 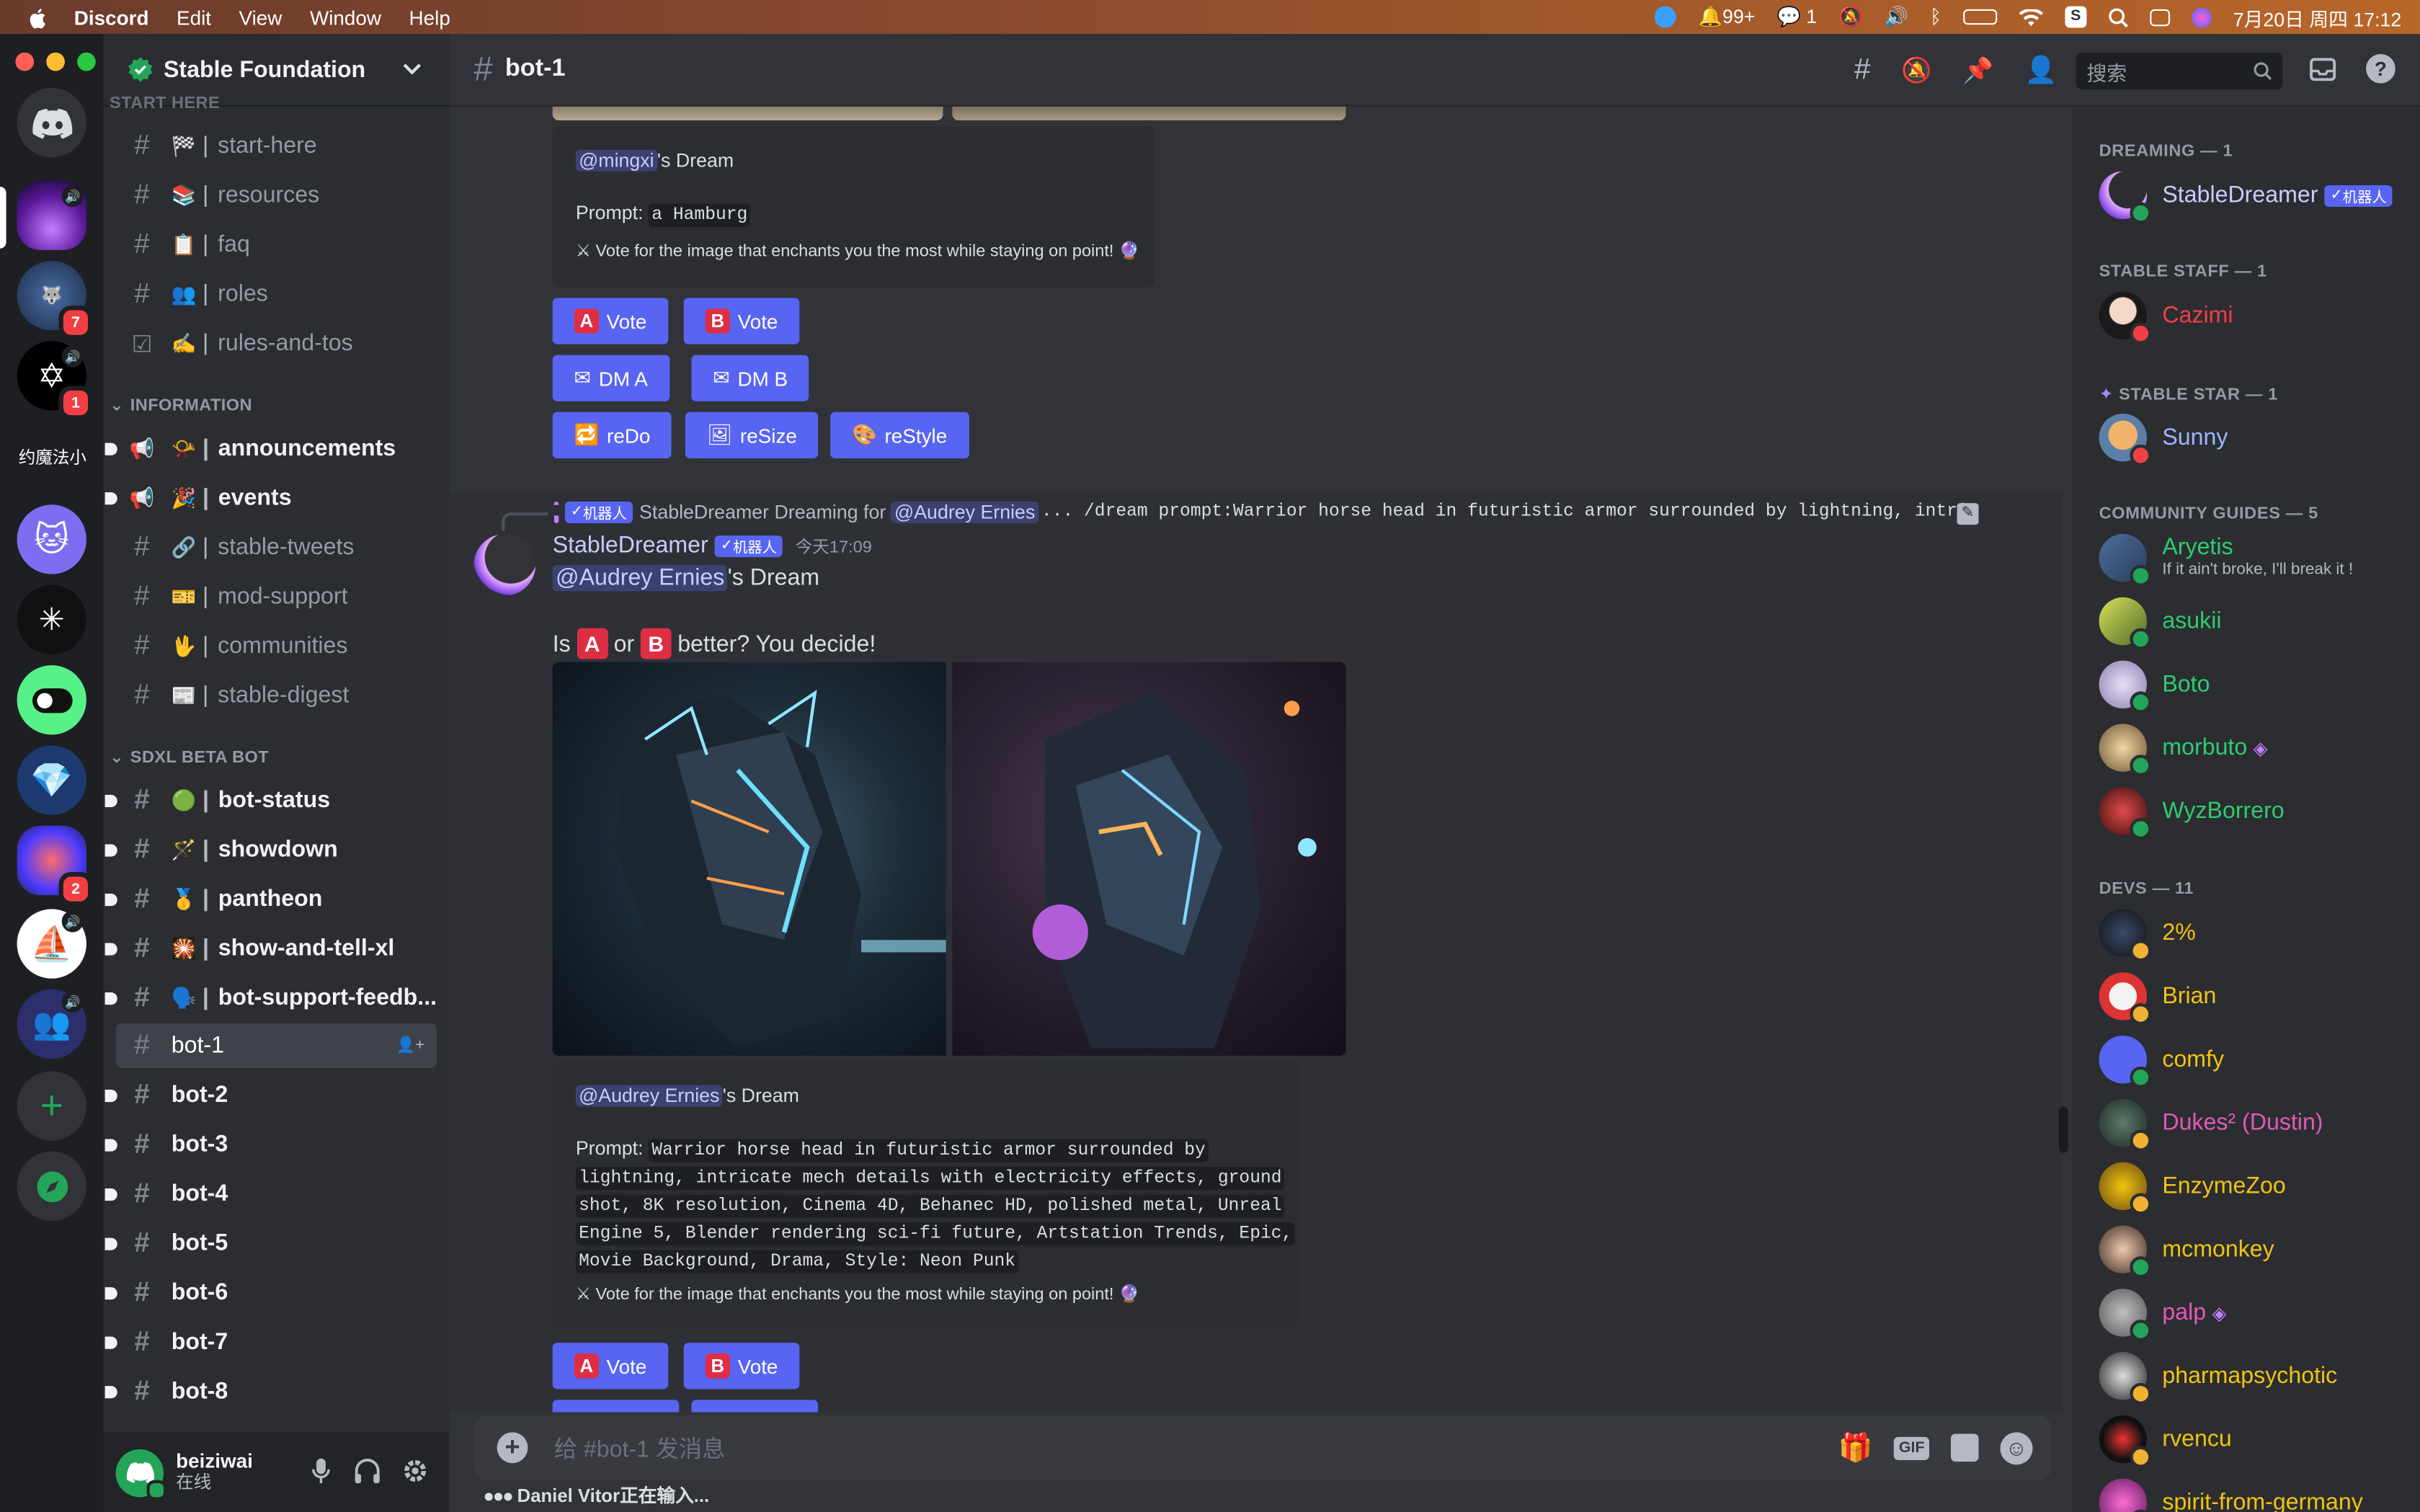 I want to click on upload-status-icon, so click(x=1666, y=17).